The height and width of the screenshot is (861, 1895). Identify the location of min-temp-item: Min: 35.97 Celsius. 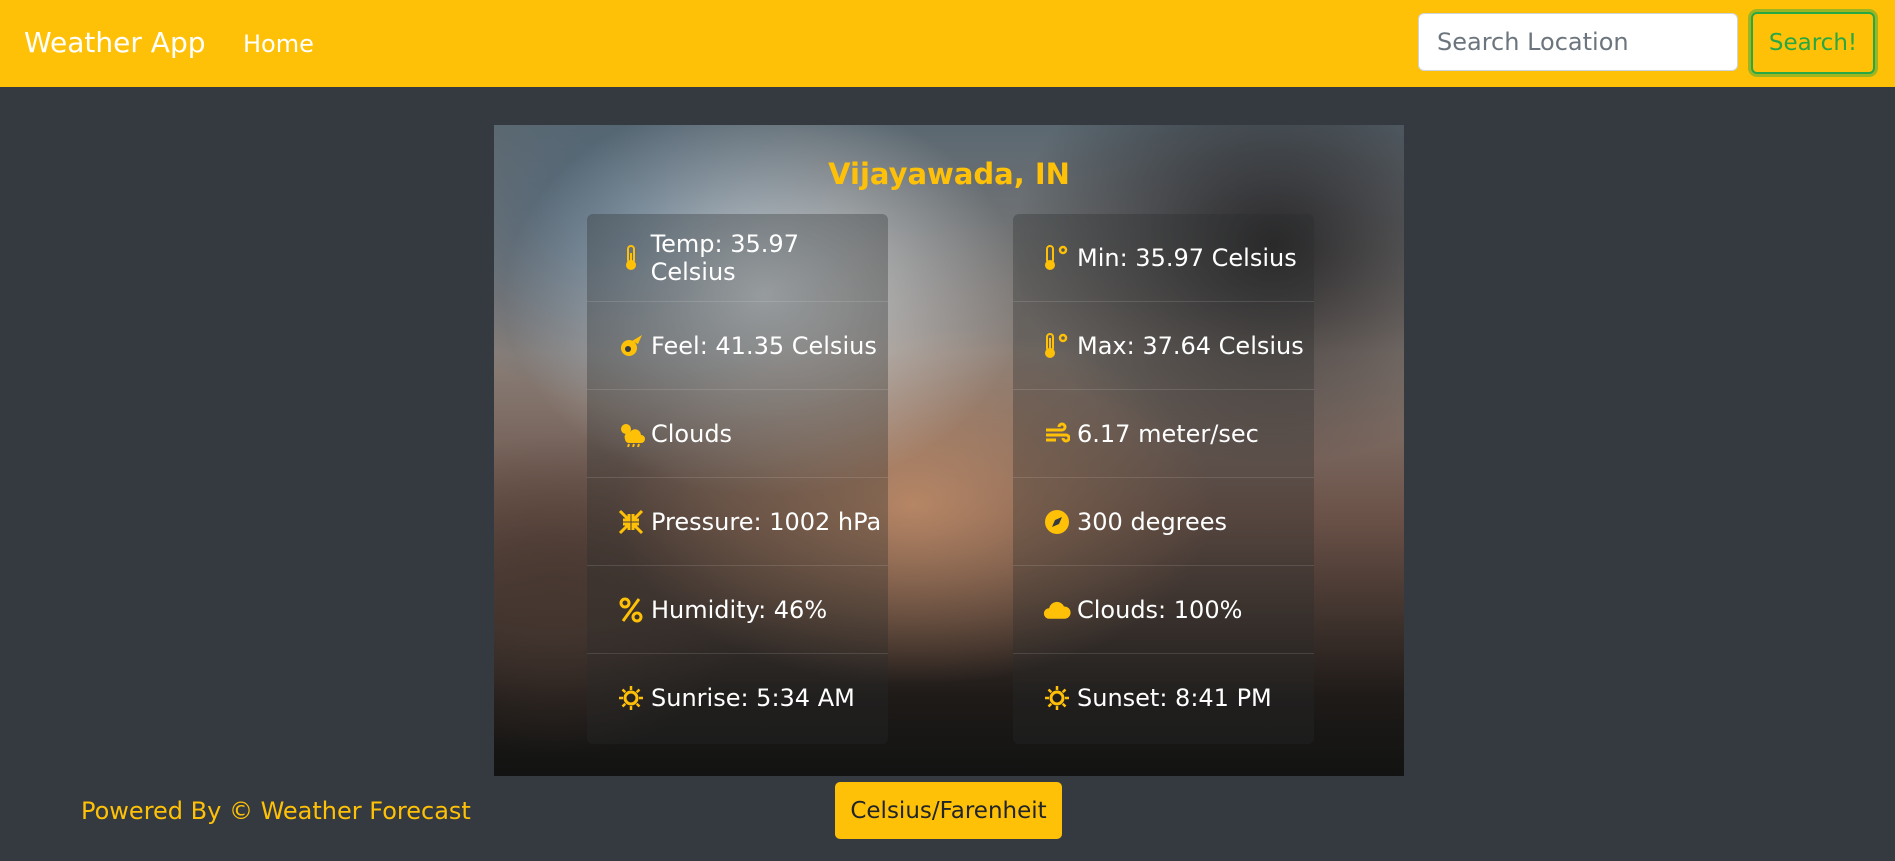
(1163, 258).